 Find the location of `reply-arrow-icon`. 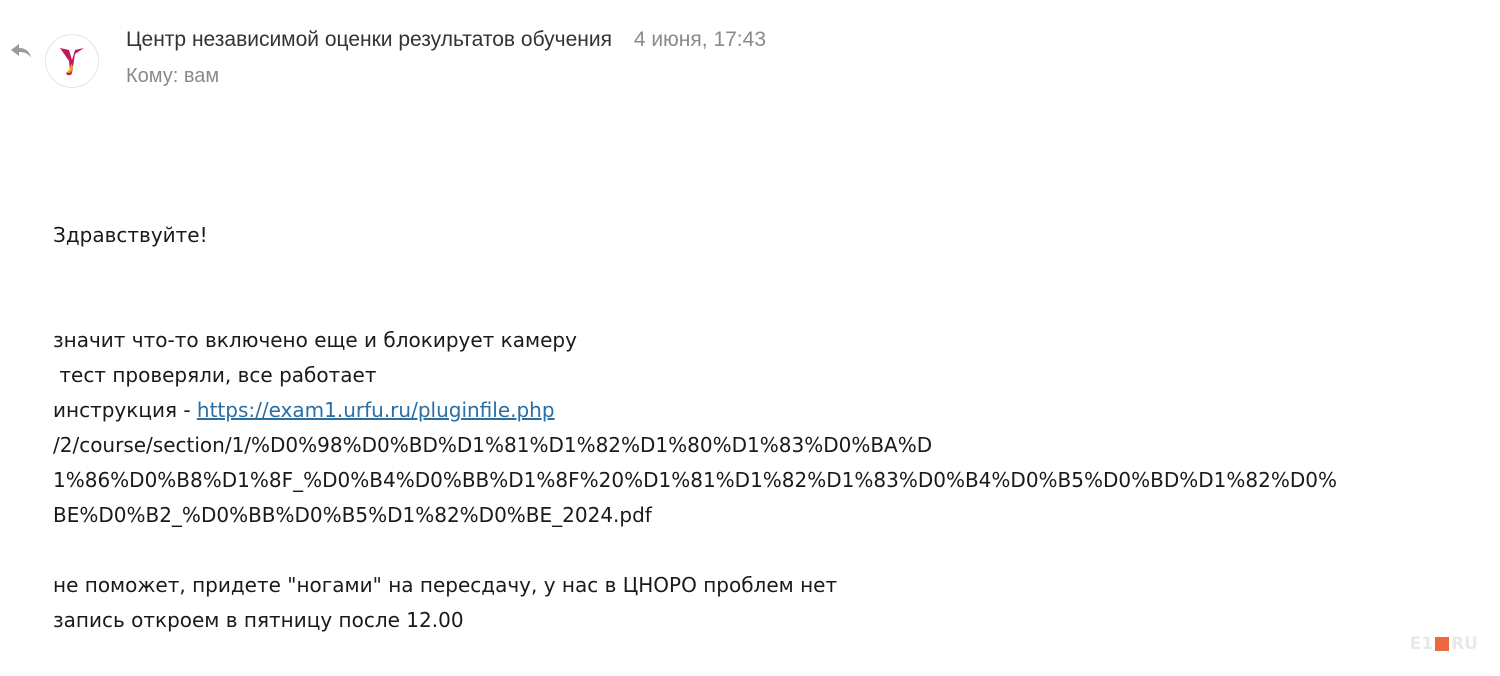

reply-arrow-icon is located at coordinates (21, 51).